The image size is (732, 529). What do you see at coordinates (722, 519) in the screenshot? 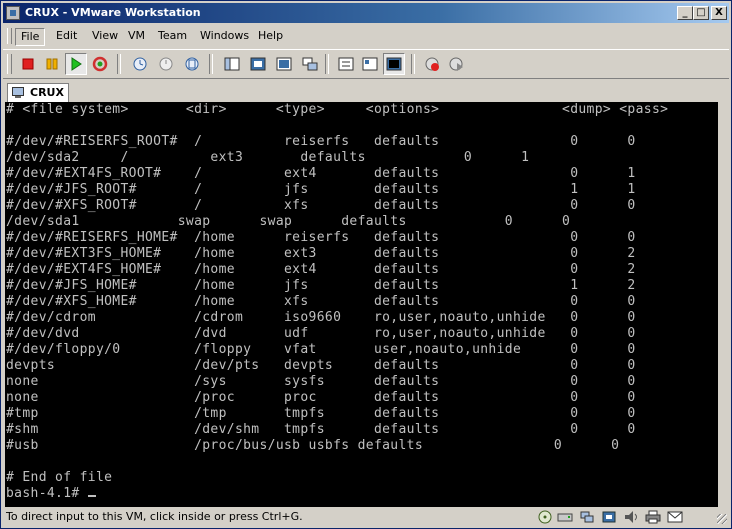
I see `resize-grip` at bounding box center [722, 519].